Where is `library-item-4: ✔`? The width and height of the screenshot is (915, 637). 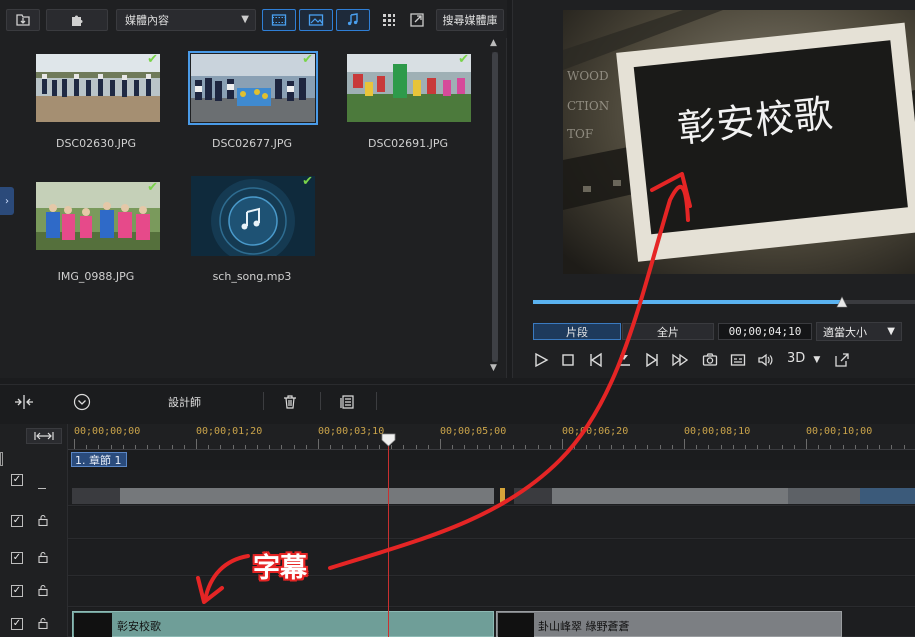
library-item-4: ✔ is located at coordinates (98, 217).